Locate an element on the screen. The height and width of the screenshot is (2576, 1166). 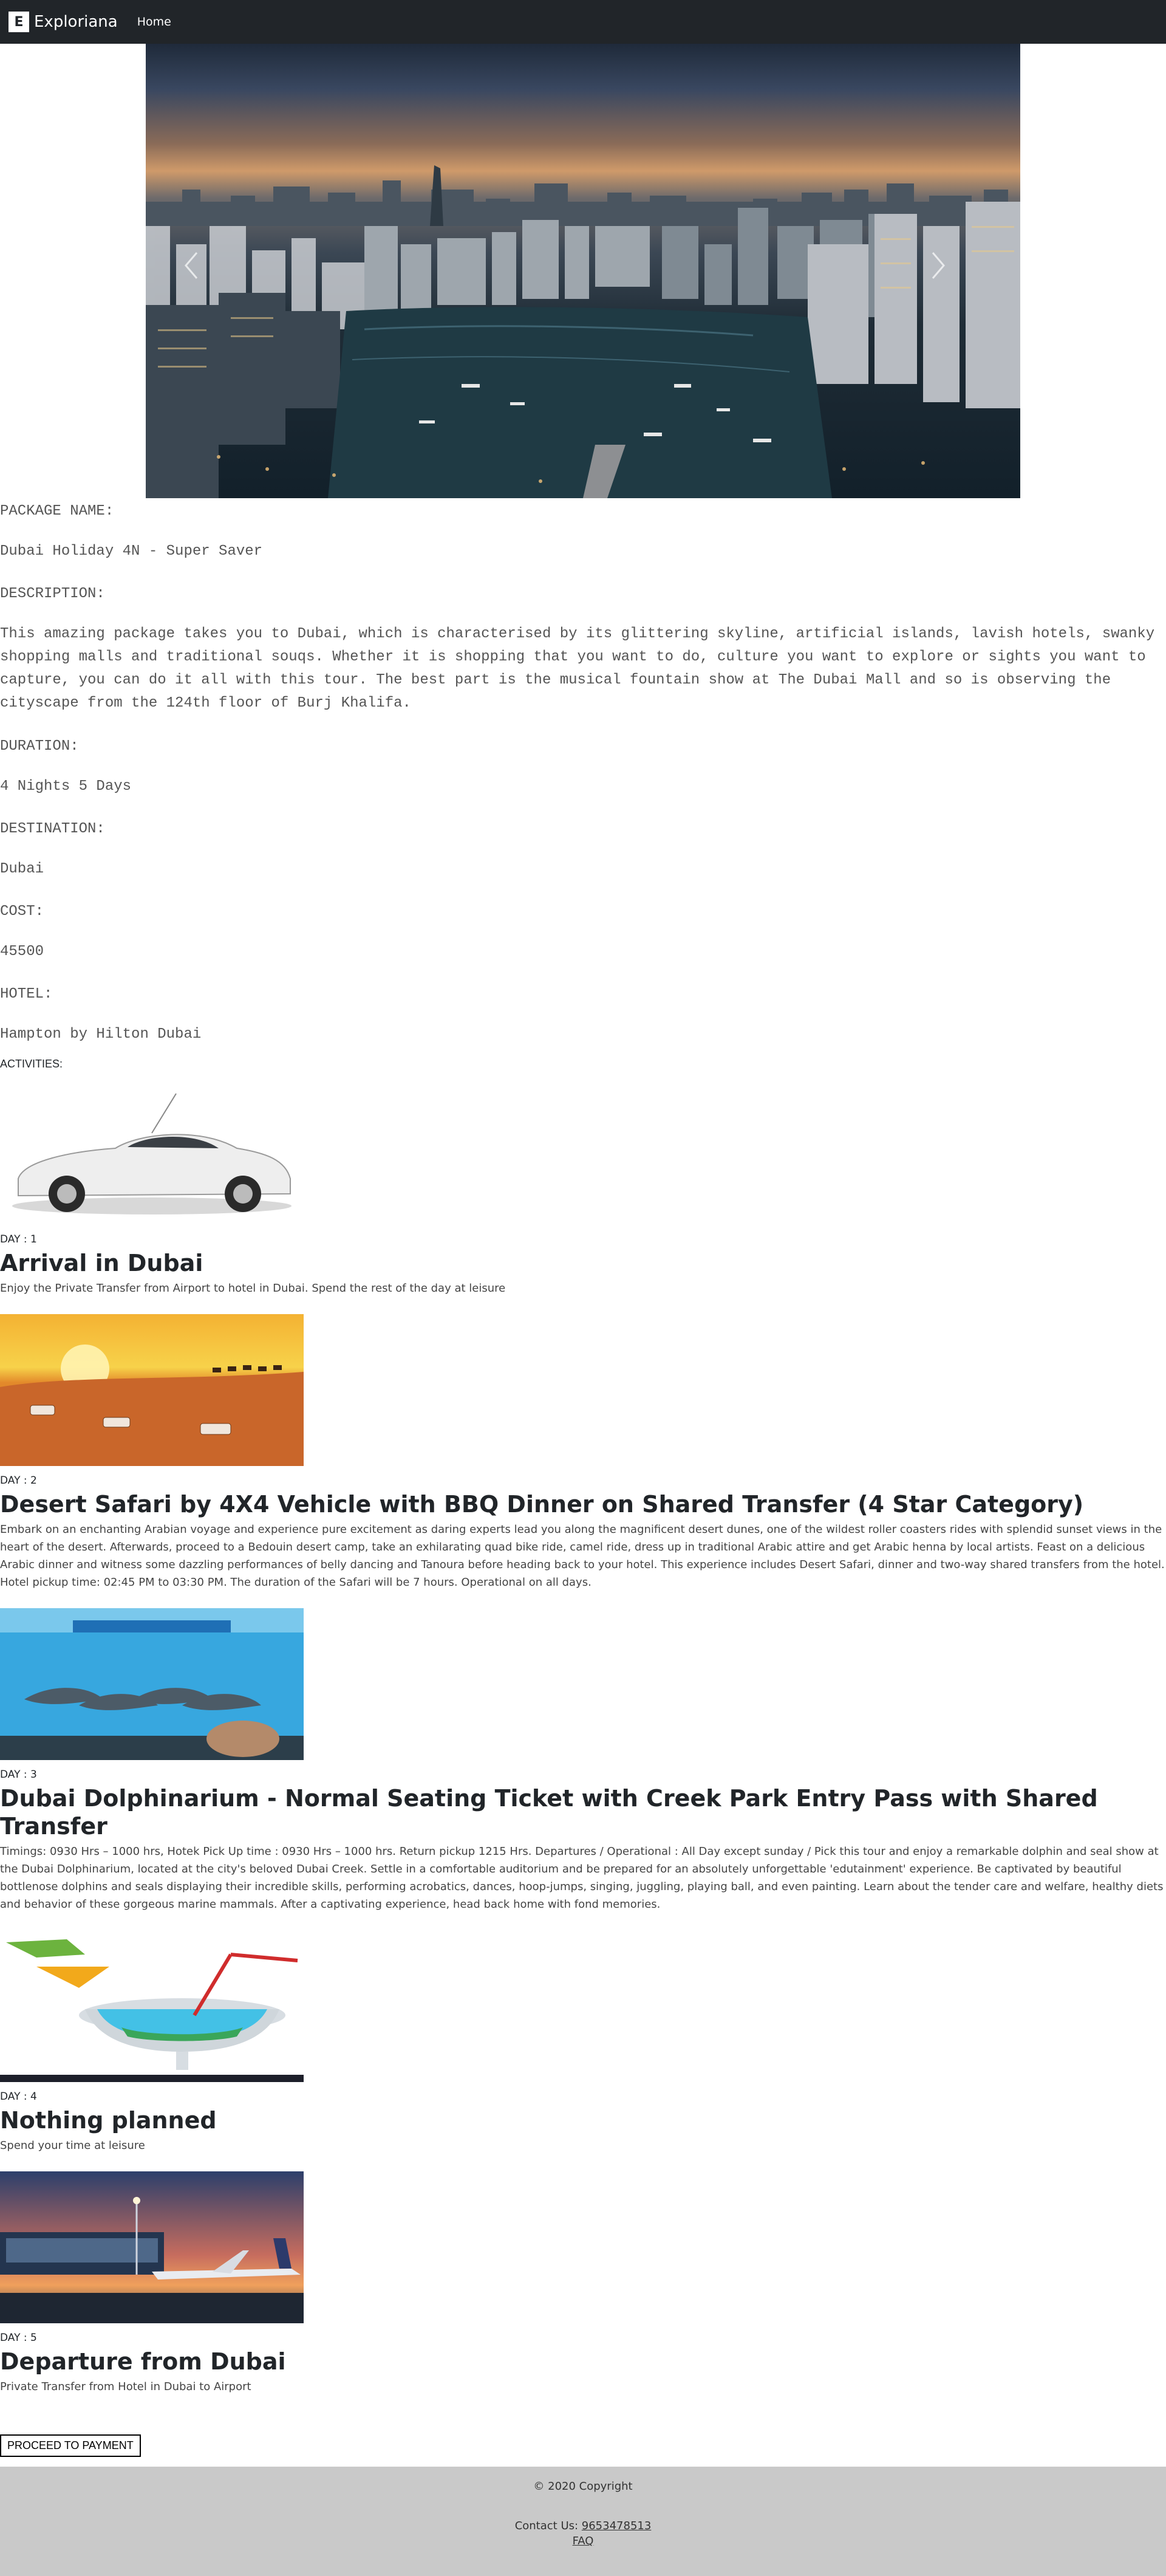
day-title: Departure from Dubai is located at coordinates (143, 2361).